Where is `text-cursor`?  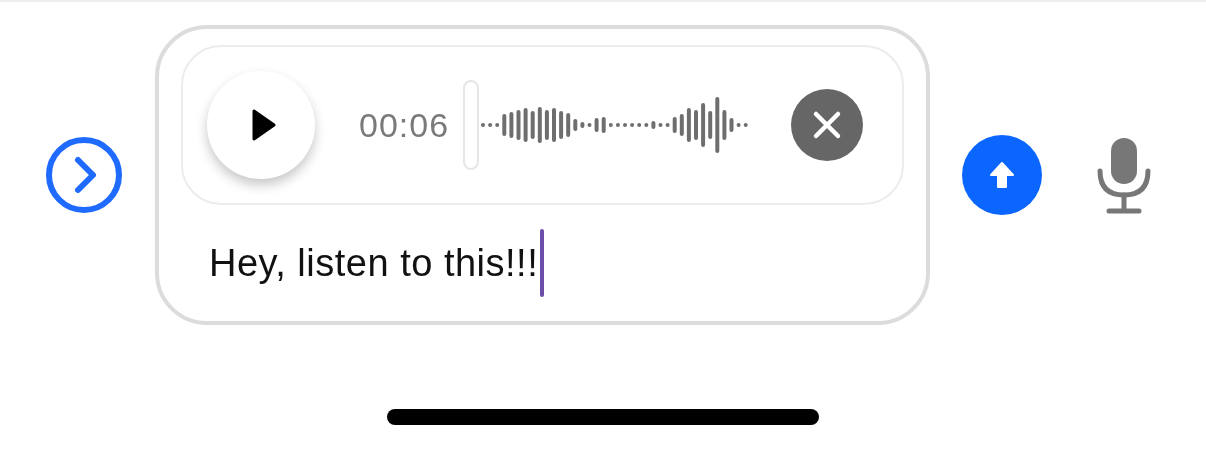 text-cursor is located at coordinates (542, 263).